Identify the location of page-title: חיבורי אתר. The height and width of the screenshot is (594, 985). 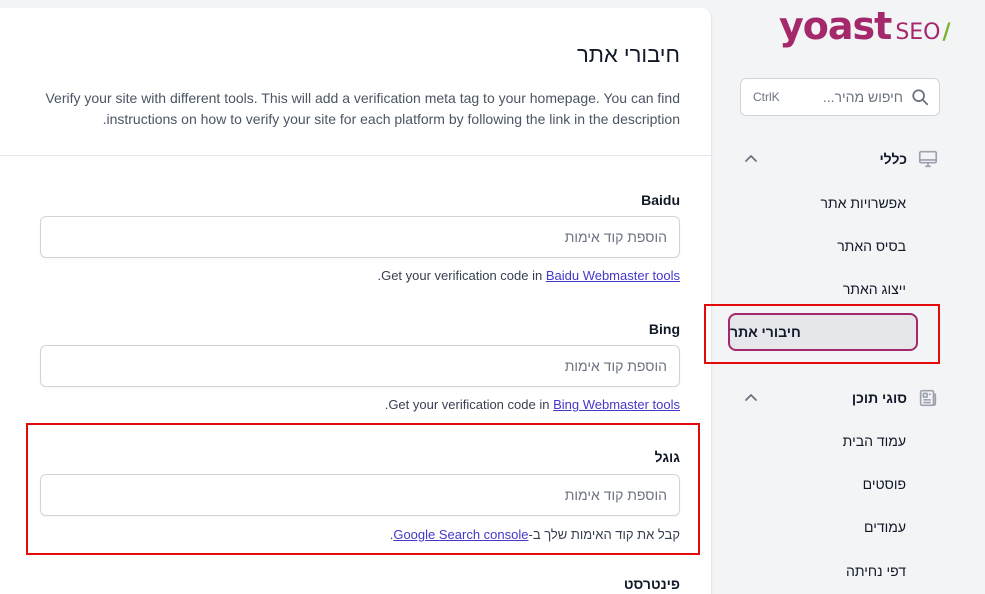
(628, 54).